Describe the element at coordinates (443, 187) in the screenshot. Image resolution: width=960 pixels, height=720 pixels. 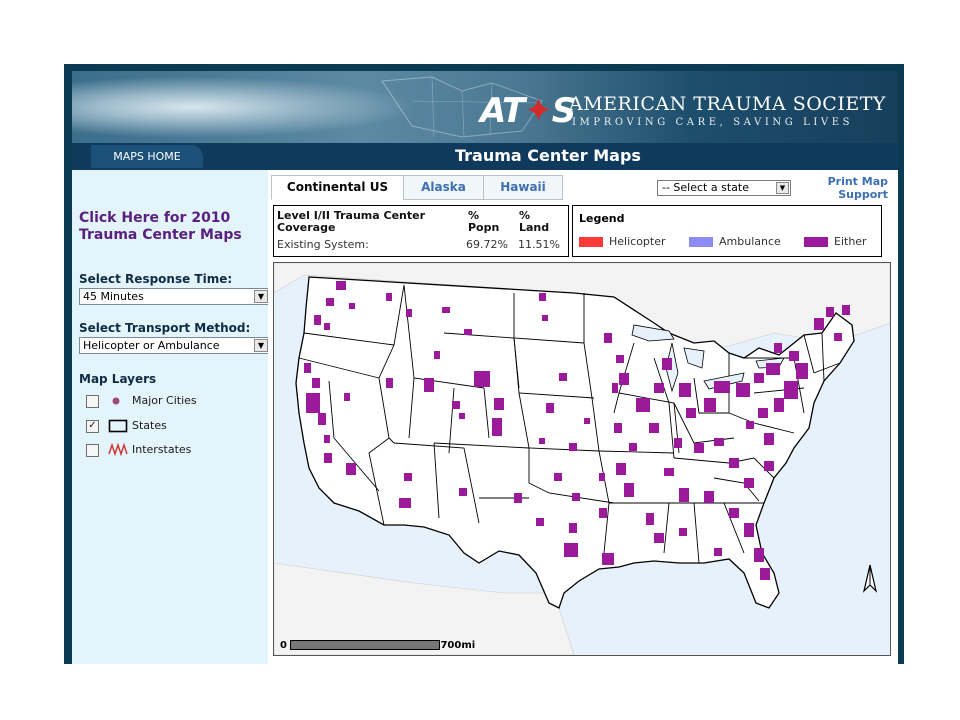
I see `tab-alaska: Alaska` at that location.